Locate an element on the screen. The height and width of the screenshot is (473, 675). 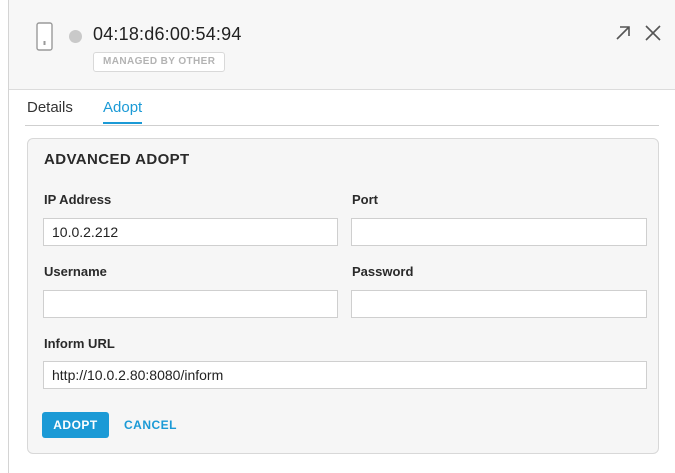
expand-arrow-icon is located at coordinates (623, 33).